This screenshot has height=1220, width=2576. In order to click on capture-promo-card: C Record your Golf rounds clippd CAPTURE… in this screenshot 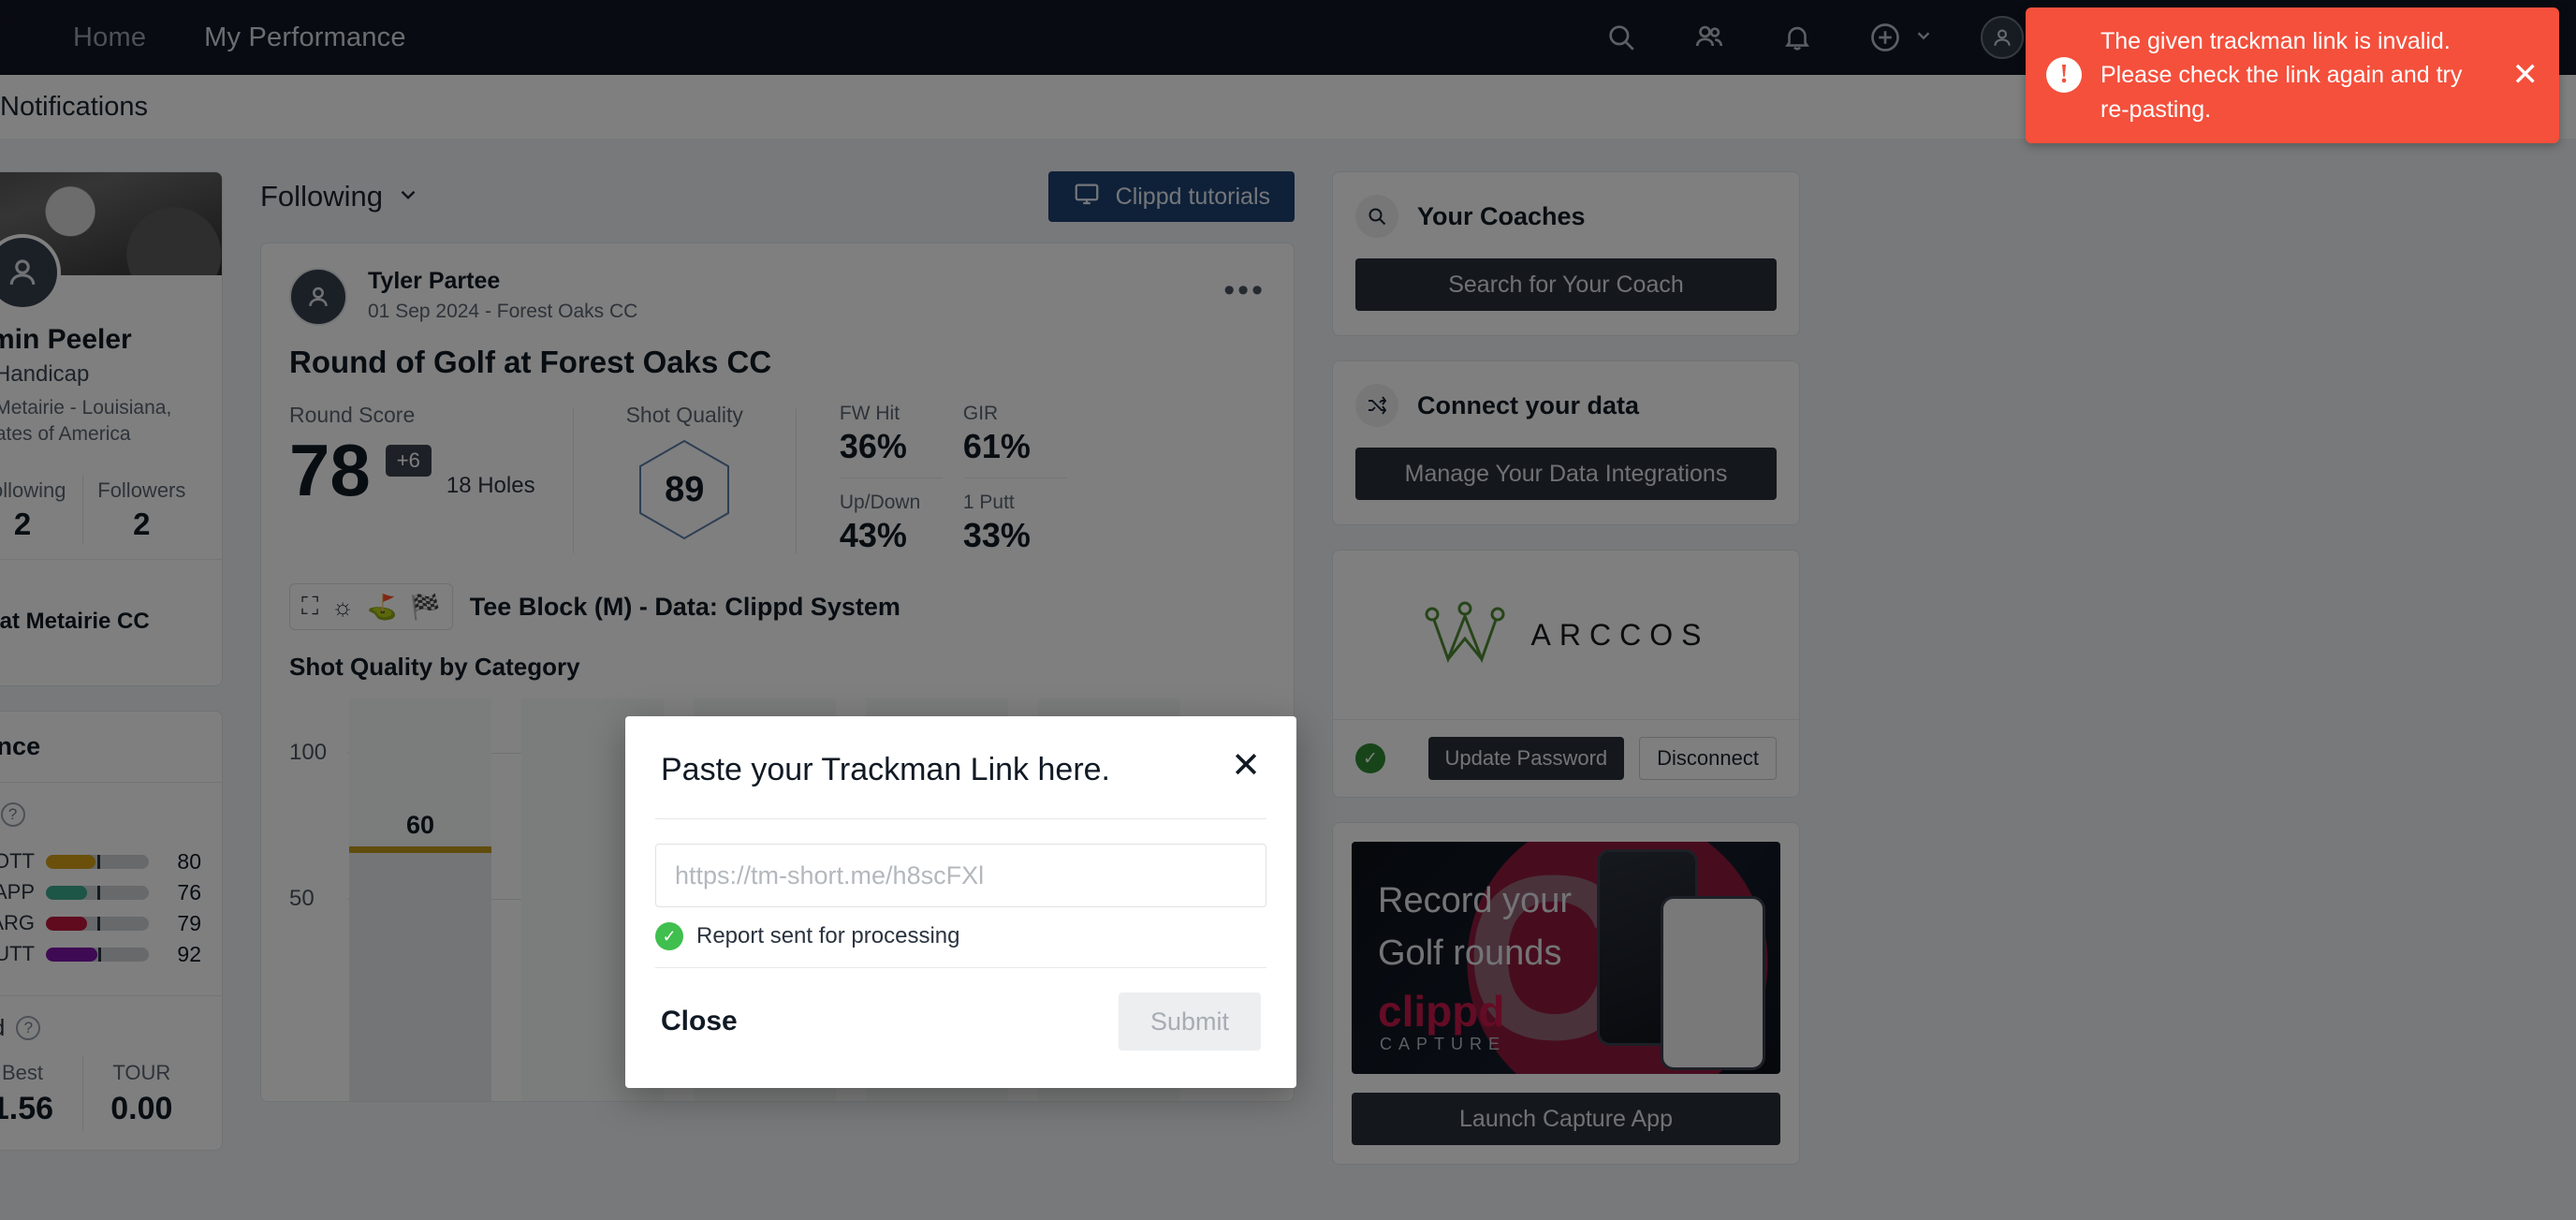, I will do `click(1566, 993)`.